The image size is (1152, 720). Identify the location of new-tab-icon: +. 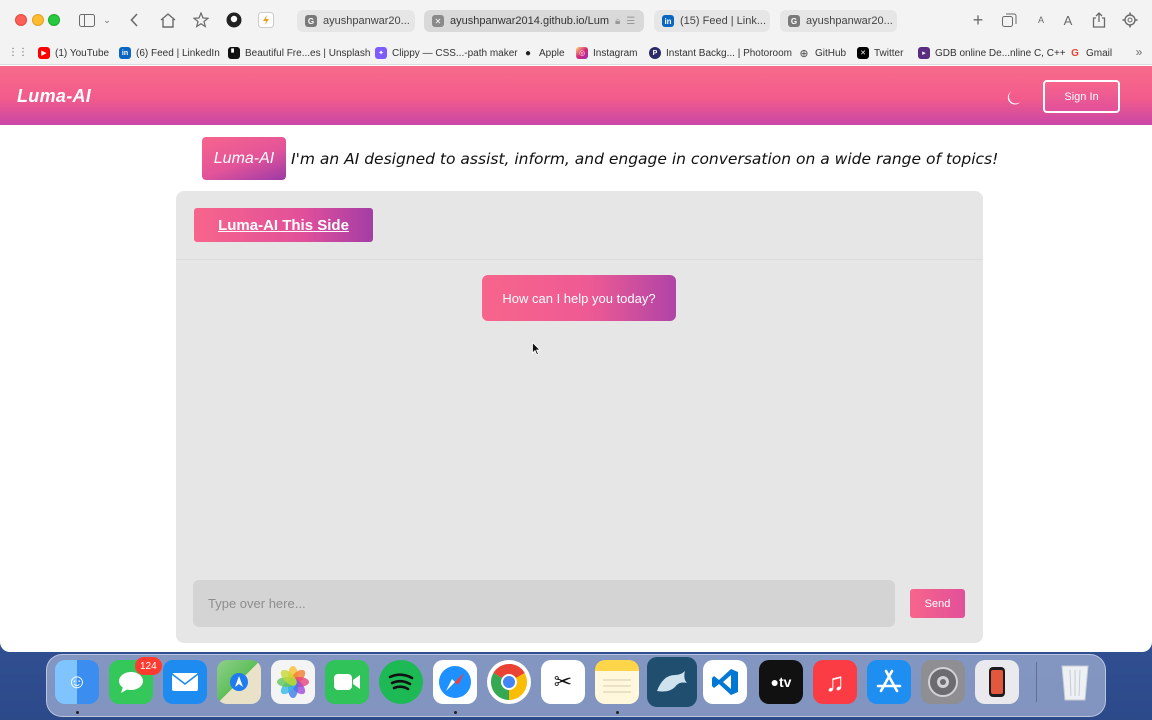
(978, 20).